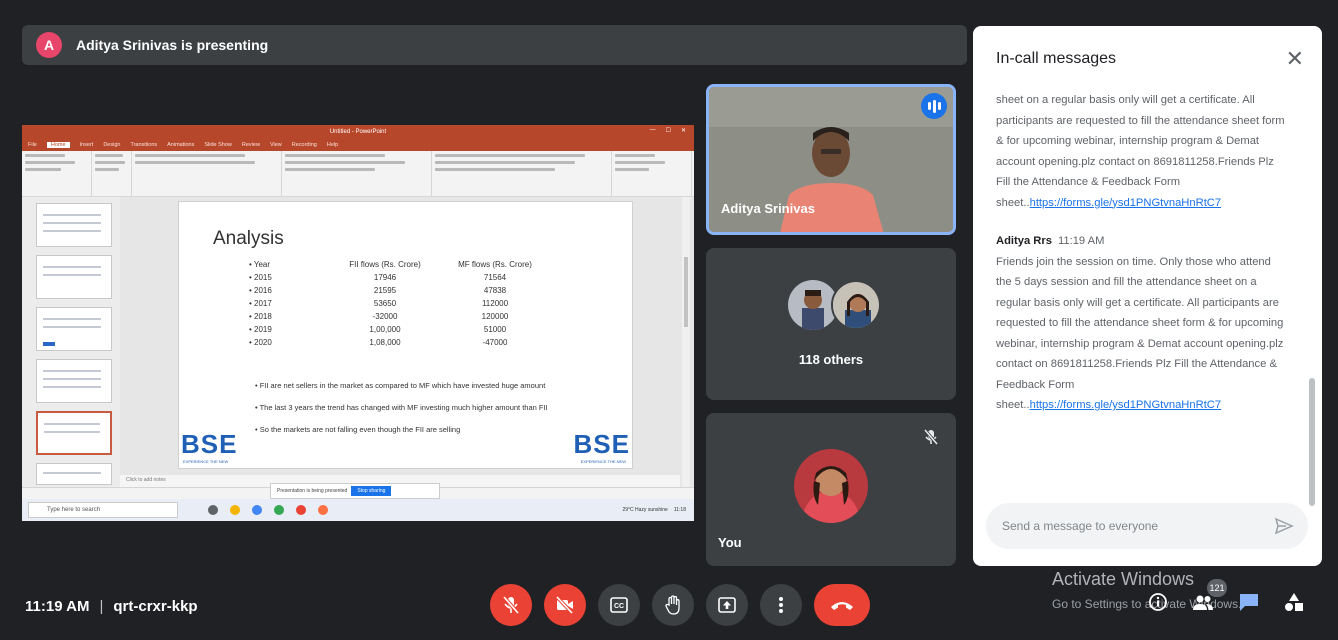 This screenshot has width=1338, height=640. What do you see at coordinates (1141, 241) in the screenshot?
I see `message-header: Aditya Rrs 11:19 AM` at bounding box center [1141, 241].